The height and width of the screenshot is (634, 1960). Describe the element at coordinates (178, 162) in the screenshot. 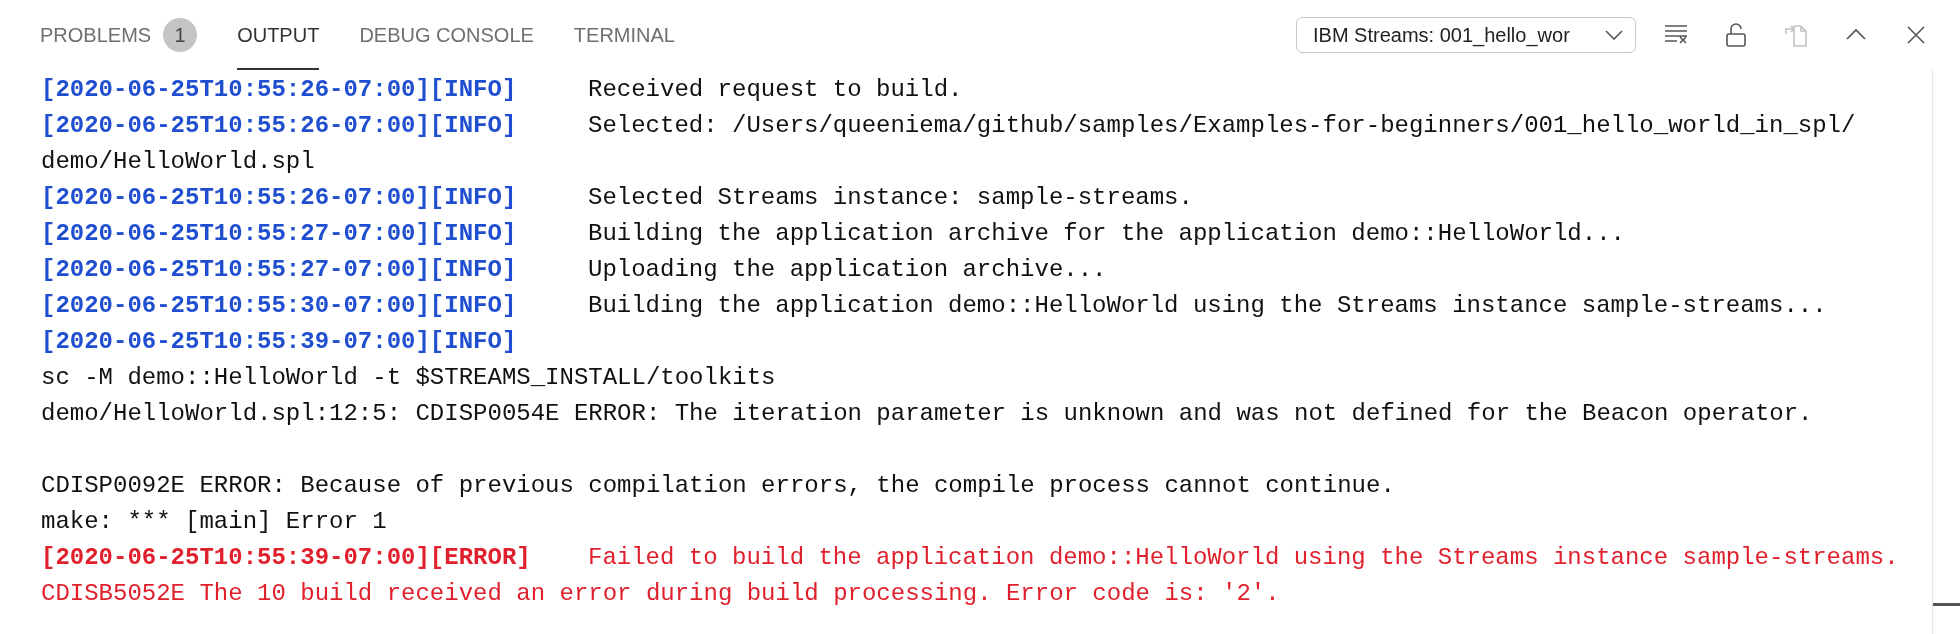

I see `log-message: demo/HelloWorld.spl` at that location.